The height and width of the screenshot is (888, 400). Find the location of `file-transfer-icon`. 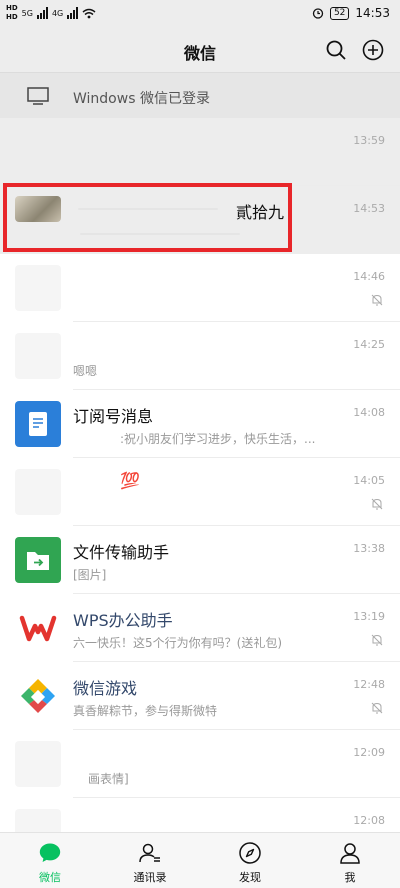

file-transfer-icon is located at coordinates (38, 560).